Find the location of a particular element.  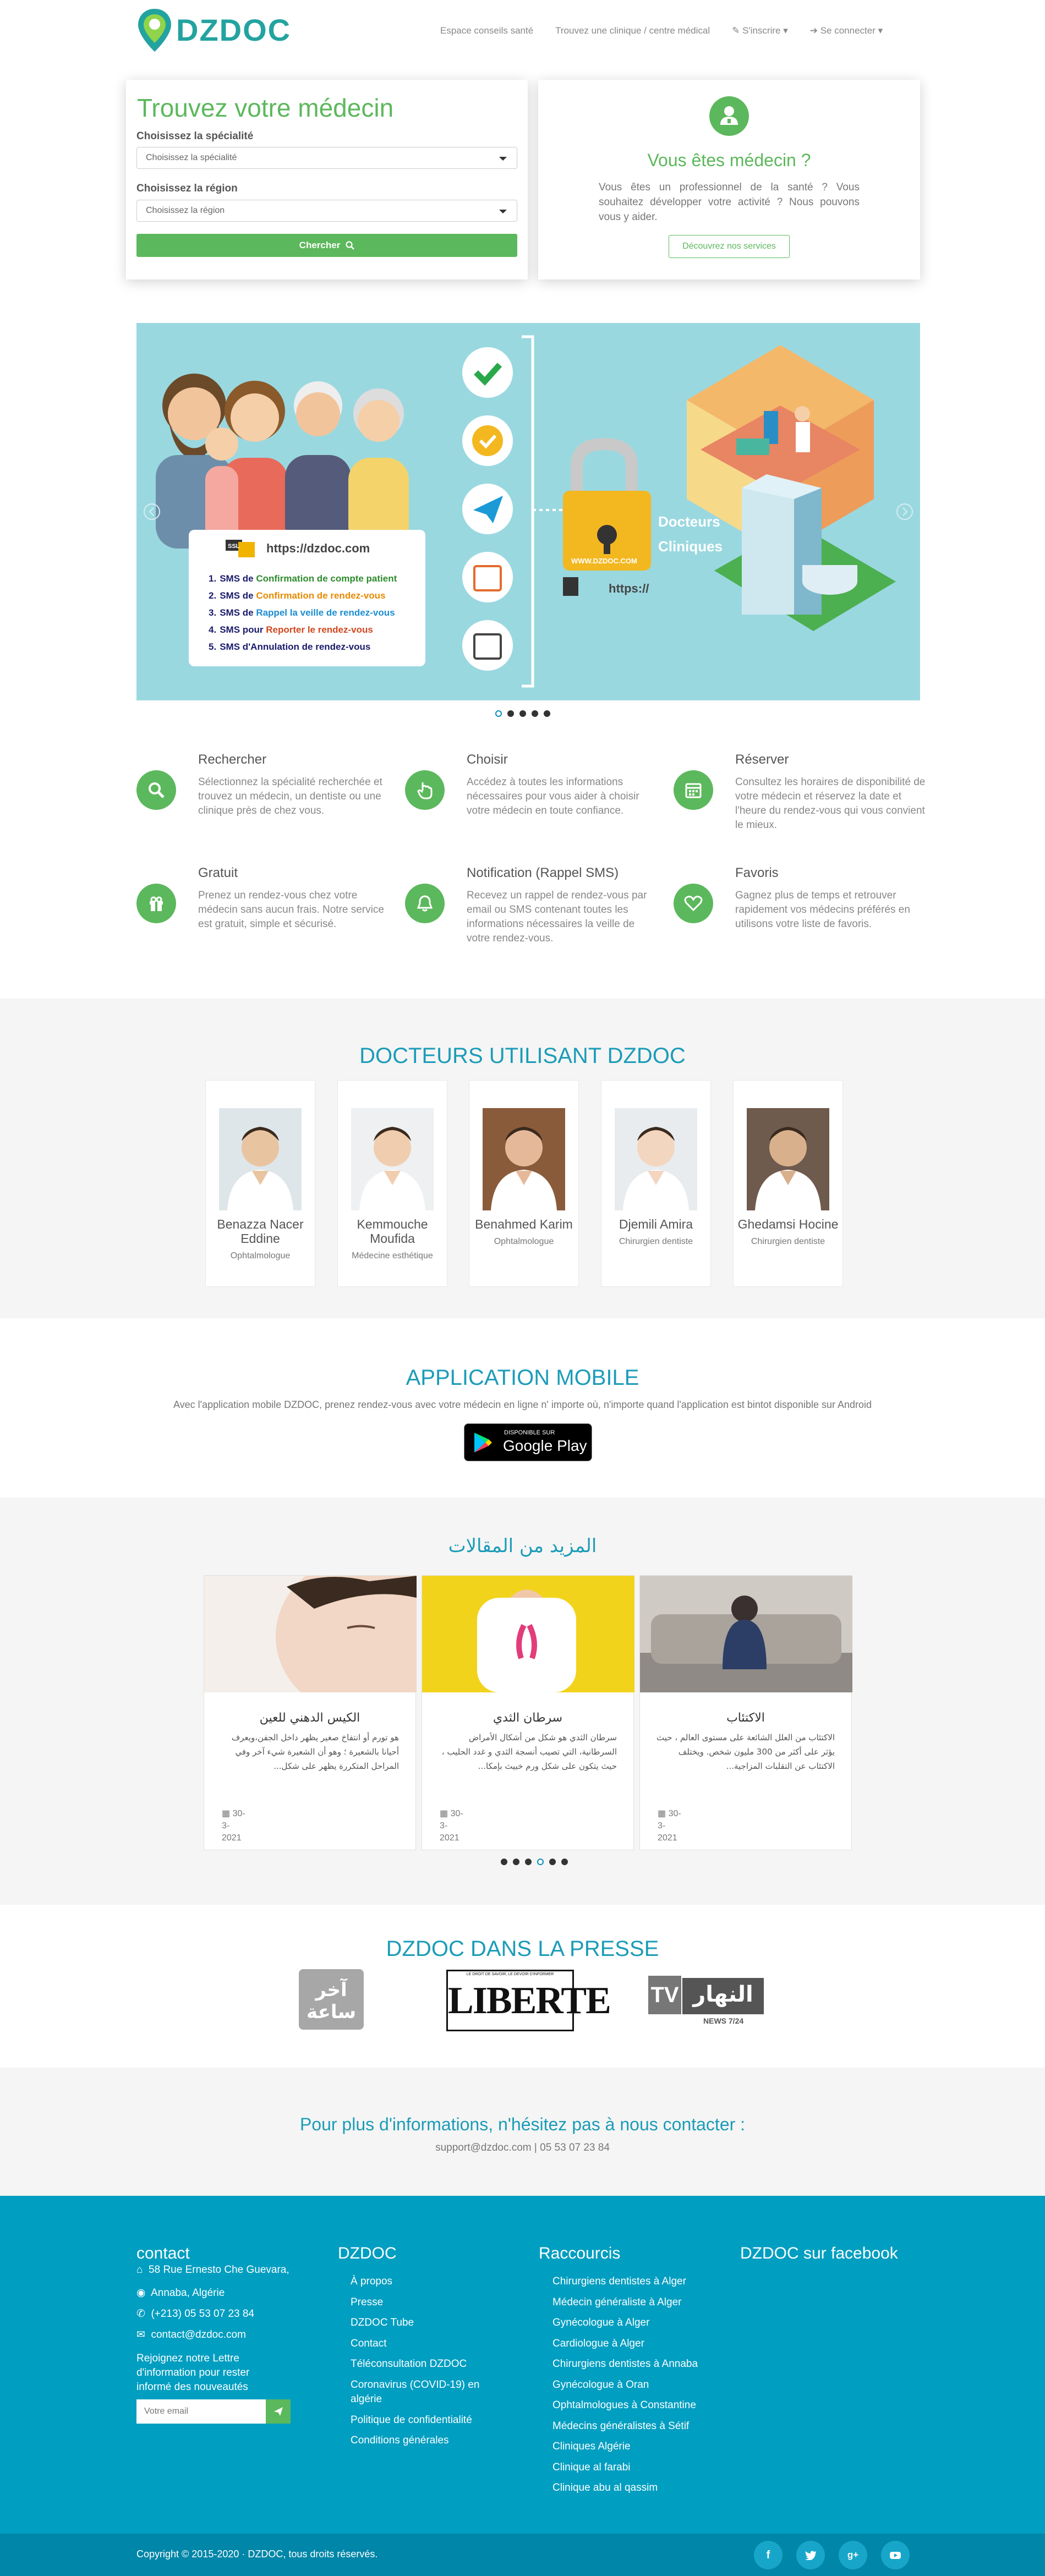

banner-cliniques: Cliniques is located at coordinates (690, 546).